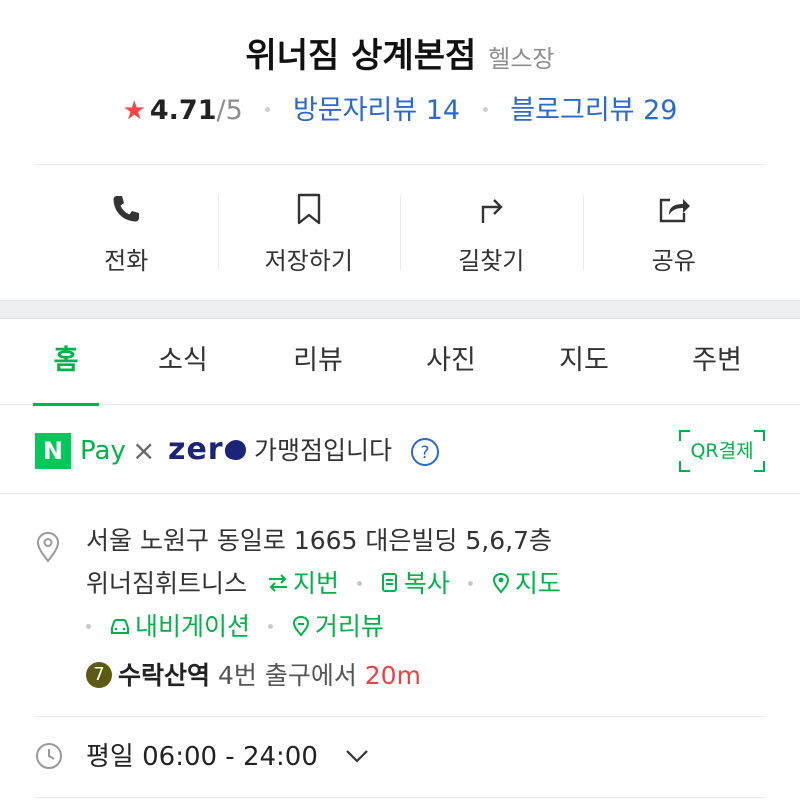 This screenshot has width=800, height=800. I want to click on phone-icon, so click(126, 209).